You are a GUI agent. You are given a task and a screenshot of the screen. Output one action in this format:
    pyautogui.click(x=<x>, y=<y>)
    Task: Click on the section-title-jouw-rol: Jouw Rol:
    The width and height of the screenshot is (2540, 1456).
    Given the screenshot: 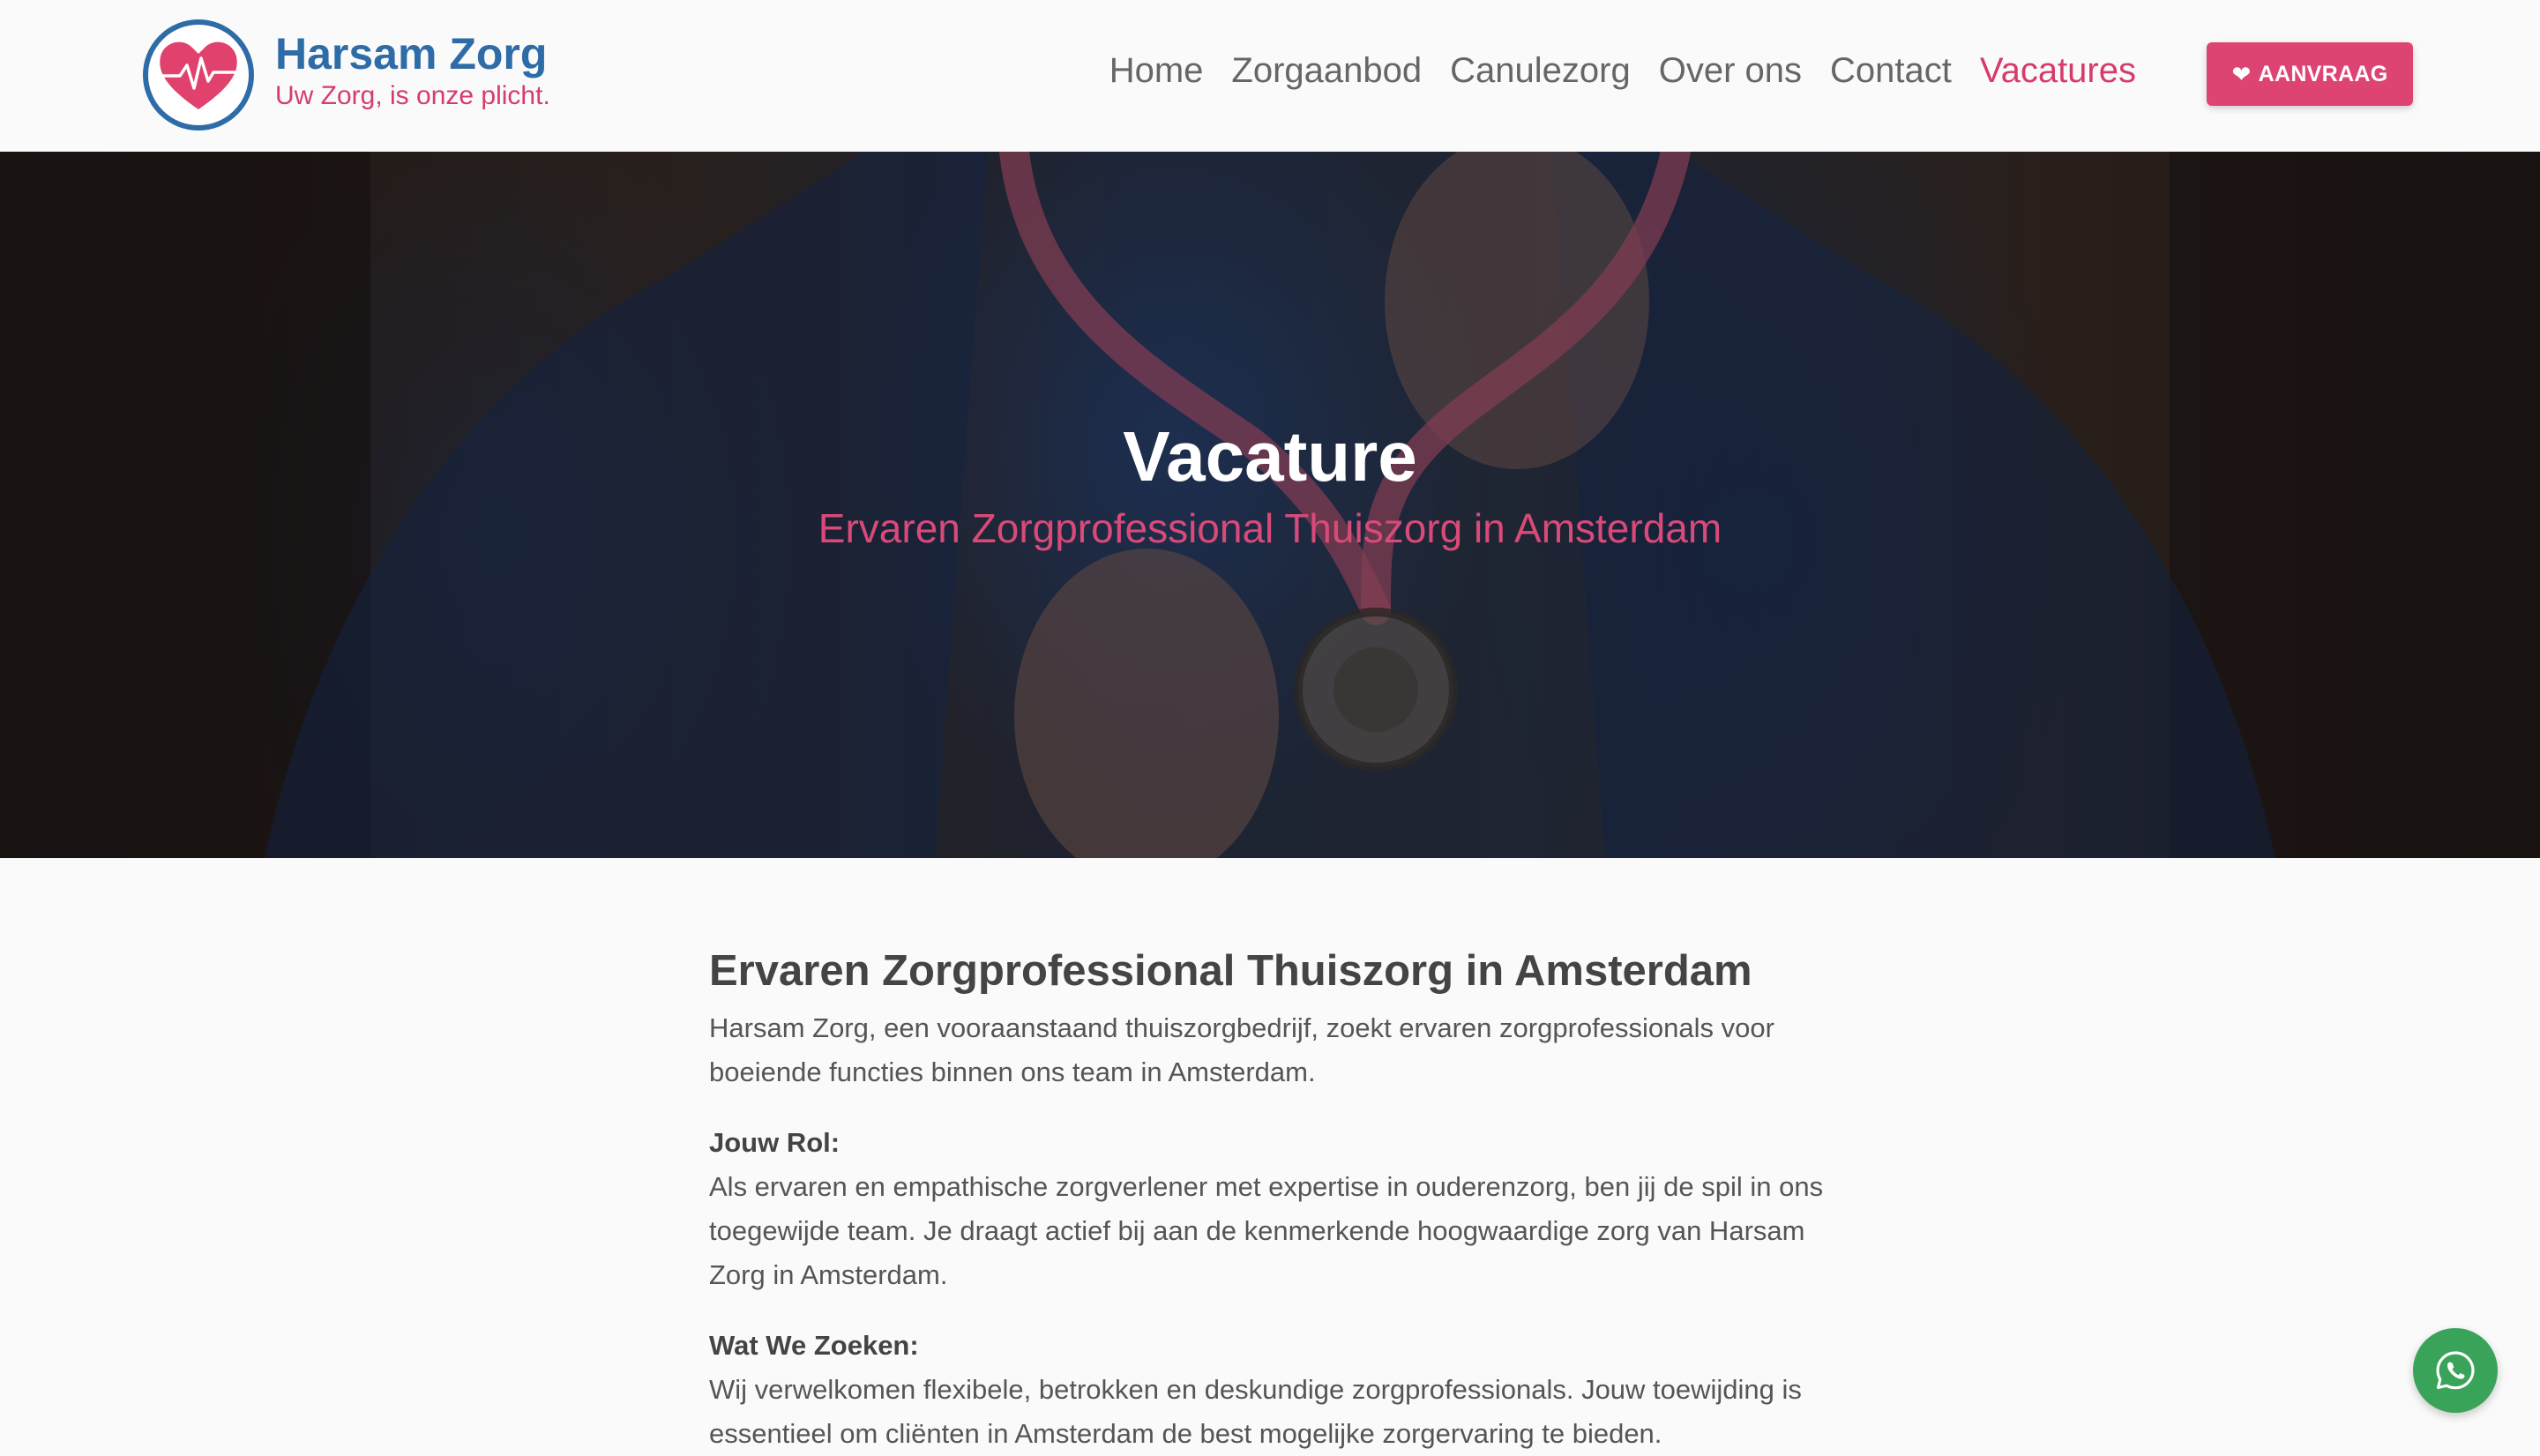 What is the action you would take?
    pyautogui.click(x=774, y=1142)
    